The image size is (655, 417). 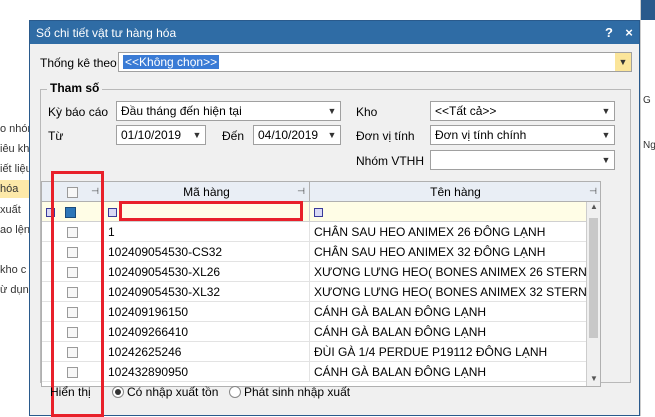 What do you see at coordinates (78, 63) in the screenshot?
I see `stat-by-label: Thống kê theo` at bounding box center [78, 63].